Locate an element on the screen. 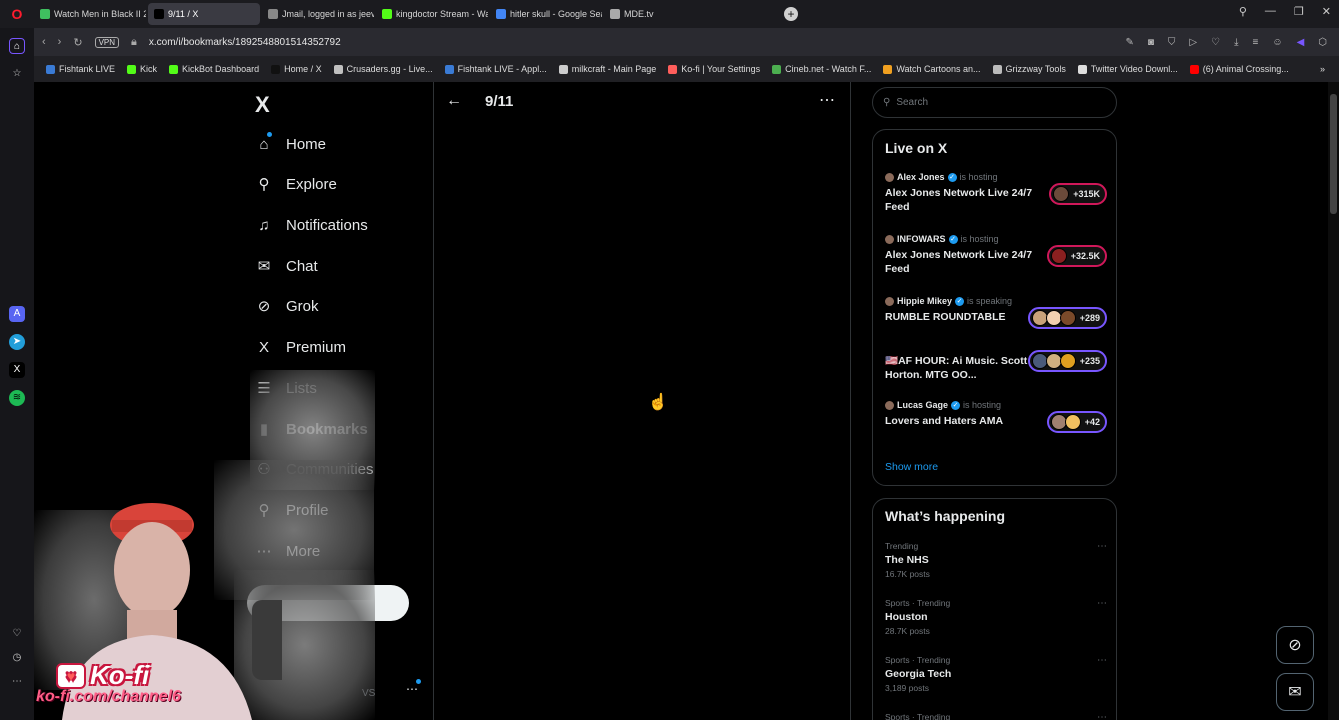 The width and height of the screenshot is (1339, 720). nav-item-premium: X Premium is located at coordinates (300, 347).